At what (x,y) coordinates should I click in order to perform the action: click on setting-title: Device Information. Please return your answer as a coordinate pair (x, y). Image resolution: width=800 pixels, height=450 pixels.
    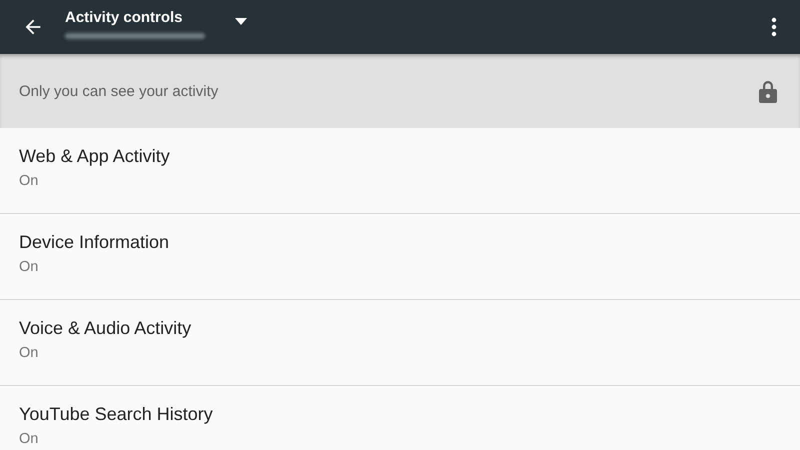
    Looking at the image, I should click on (94, 242).